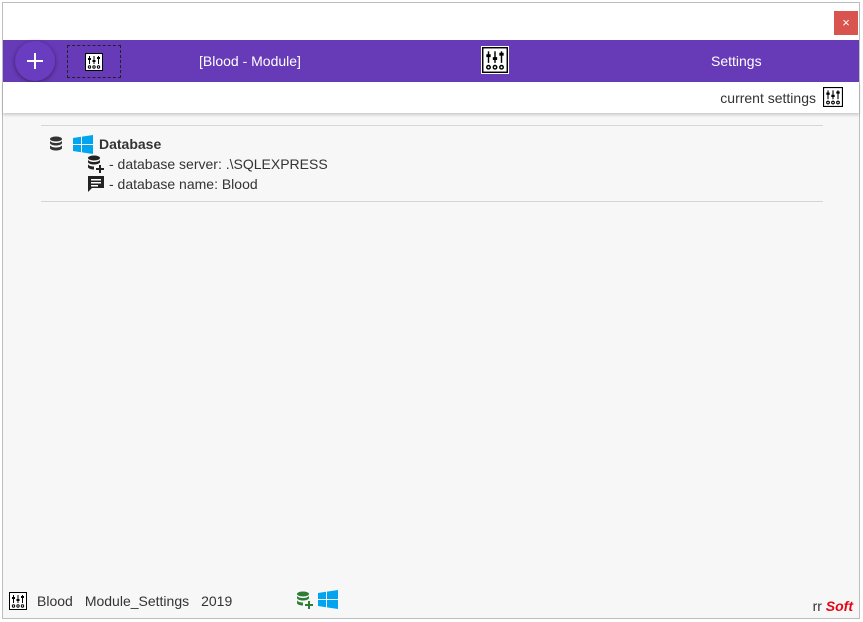 Image resolution: width=863 pixels, height=622 pixels. Describe the element at coordinates (431, 97) in the screenshot. I see `settings-subbar: current settings` at that location.